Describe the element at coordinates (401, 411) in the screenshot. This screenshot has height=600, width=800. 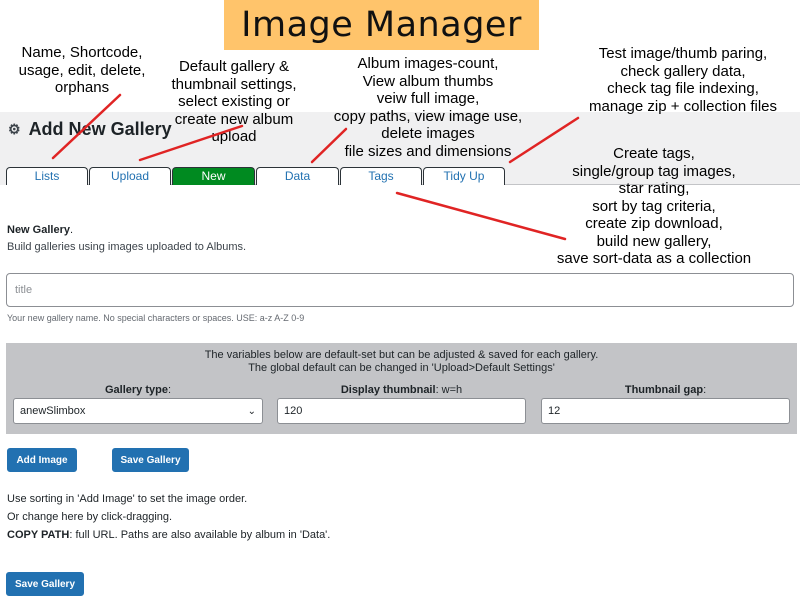
I see `display-thumbnail-input: 120` at that location.